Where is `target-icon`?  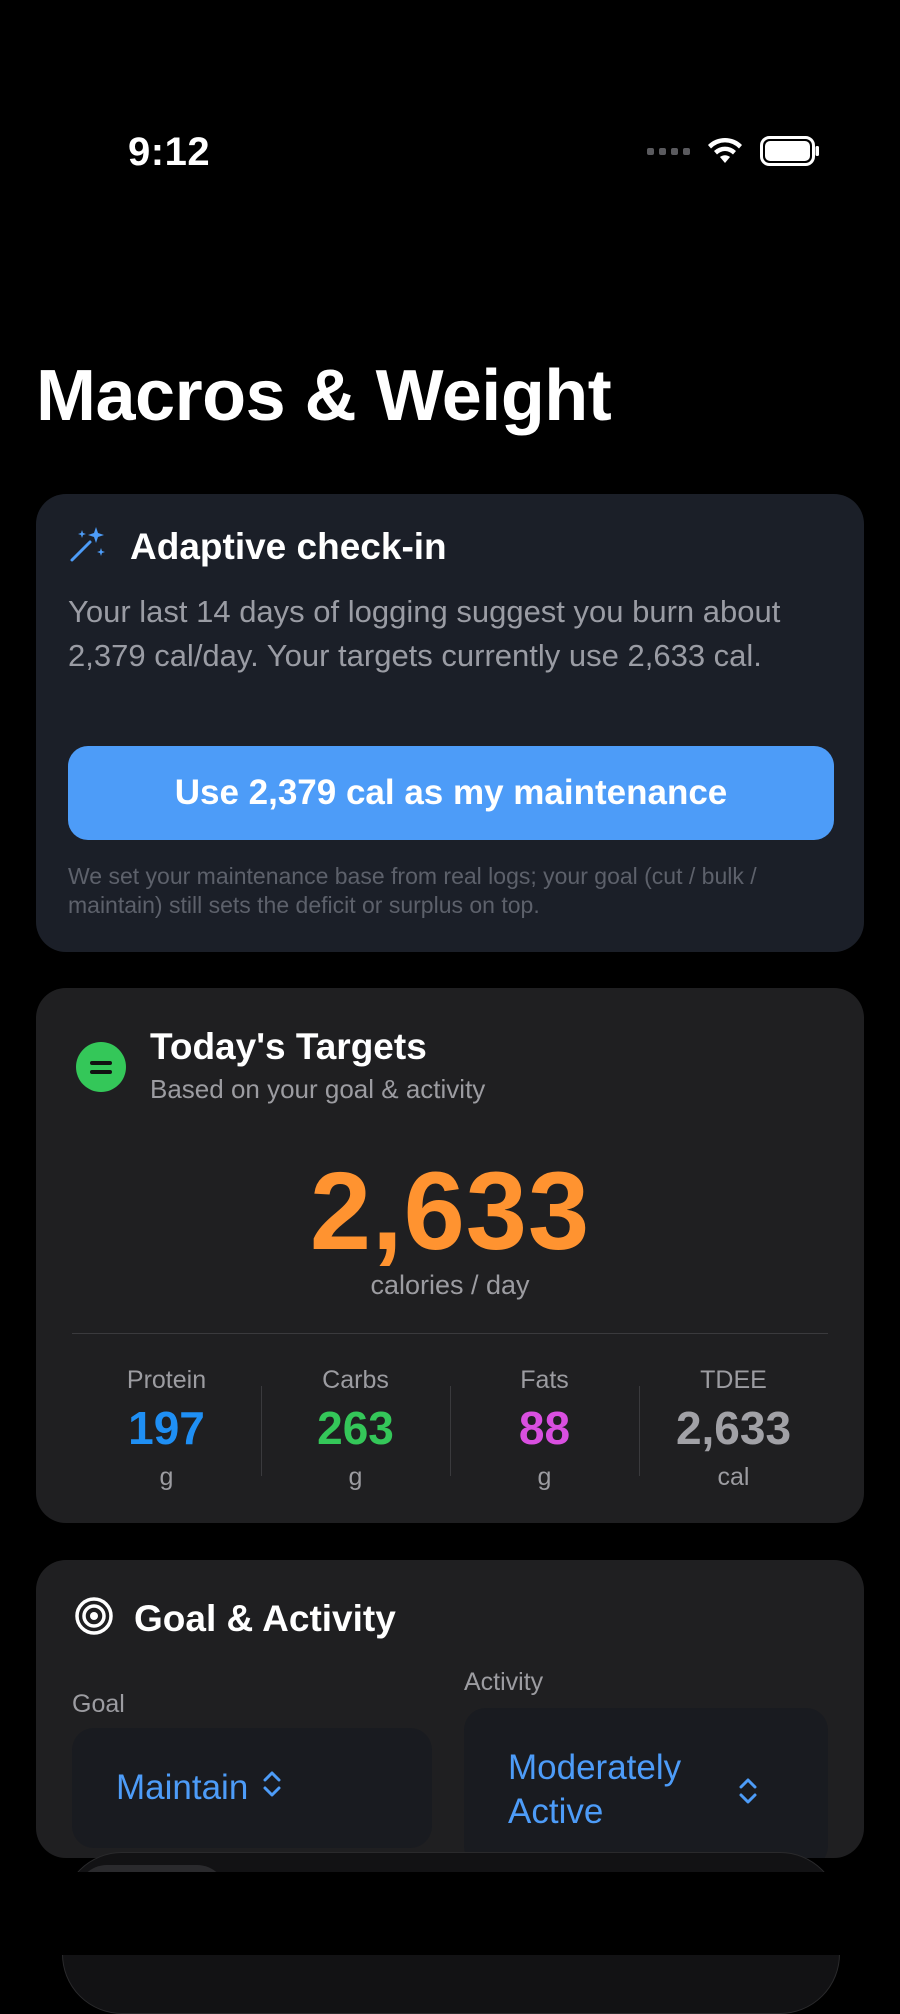 target-icon is located at coordinates (94, 1618).